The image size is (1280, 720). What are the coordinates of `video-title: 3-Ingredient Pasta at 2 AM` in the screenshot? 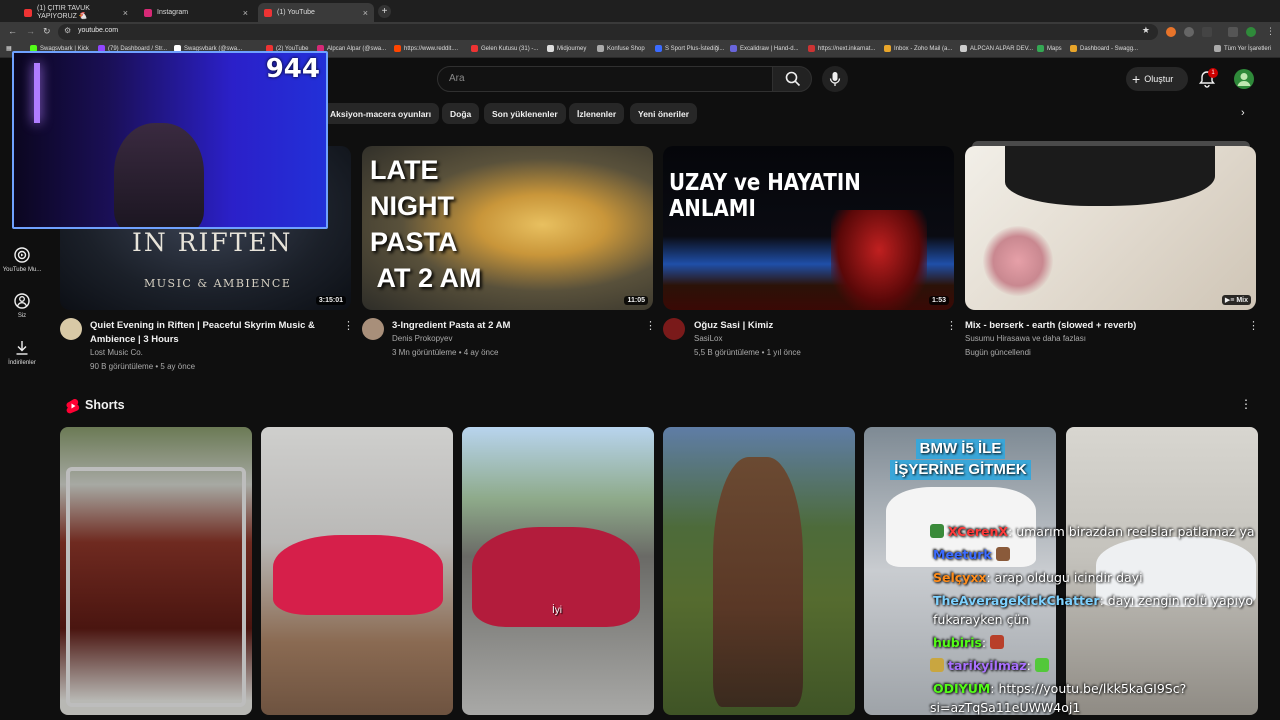 It's located at (512, 326).